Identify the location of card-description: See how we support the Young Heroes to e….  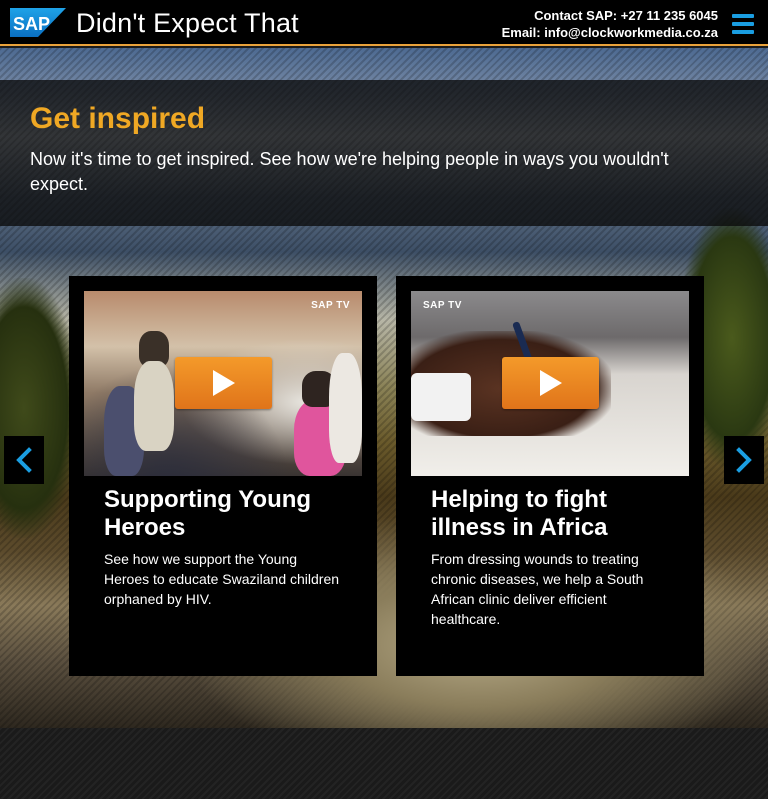
(222, 579).